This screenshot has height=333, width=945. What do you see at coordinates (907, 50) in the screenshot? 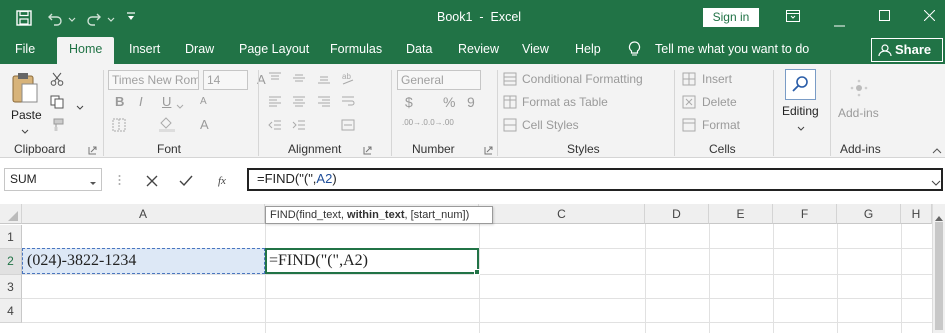
I see `share-button: Share` at bounding box center [907, 50].